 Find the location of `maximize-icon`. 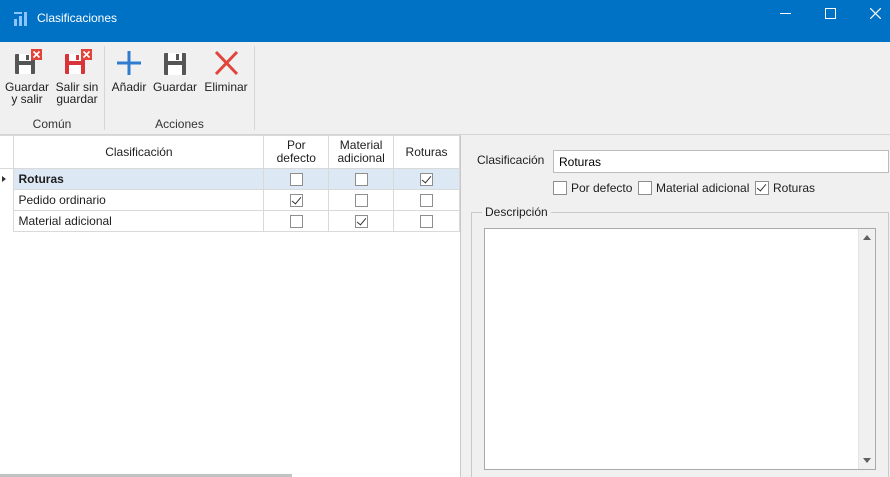

maximize-icon is located at coordinates (830, 13).